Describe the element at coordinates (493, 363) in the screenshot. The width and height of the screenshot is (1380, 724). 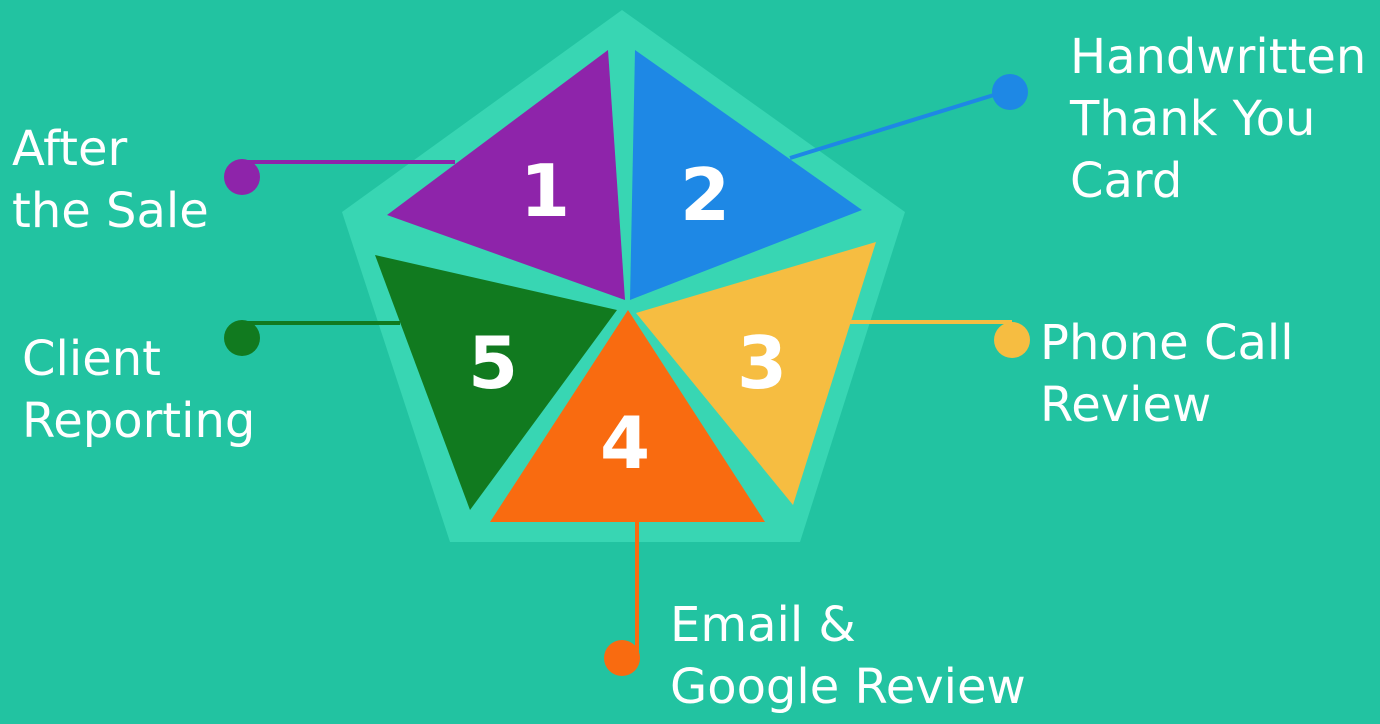
I see `step-number-5: 5` at that location.